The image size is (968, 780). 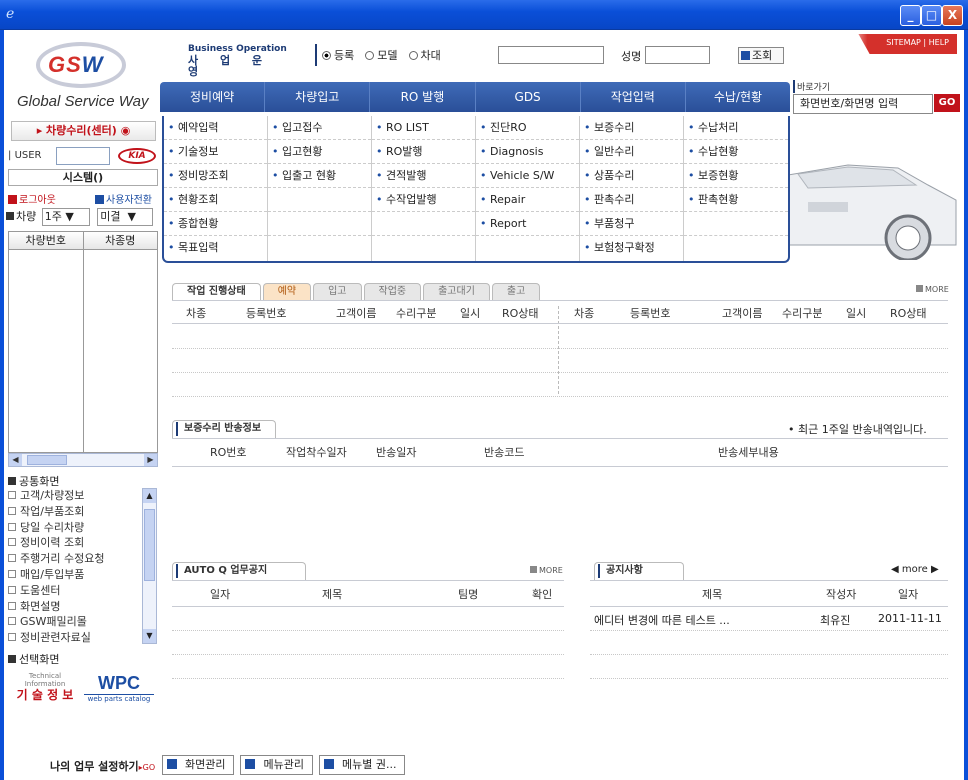 What do you see at coordinates (381, 594) in the screenshot?
I see `autoq-table-header: 일자 제목 팀명 확인` at bounding box center [381, 594].